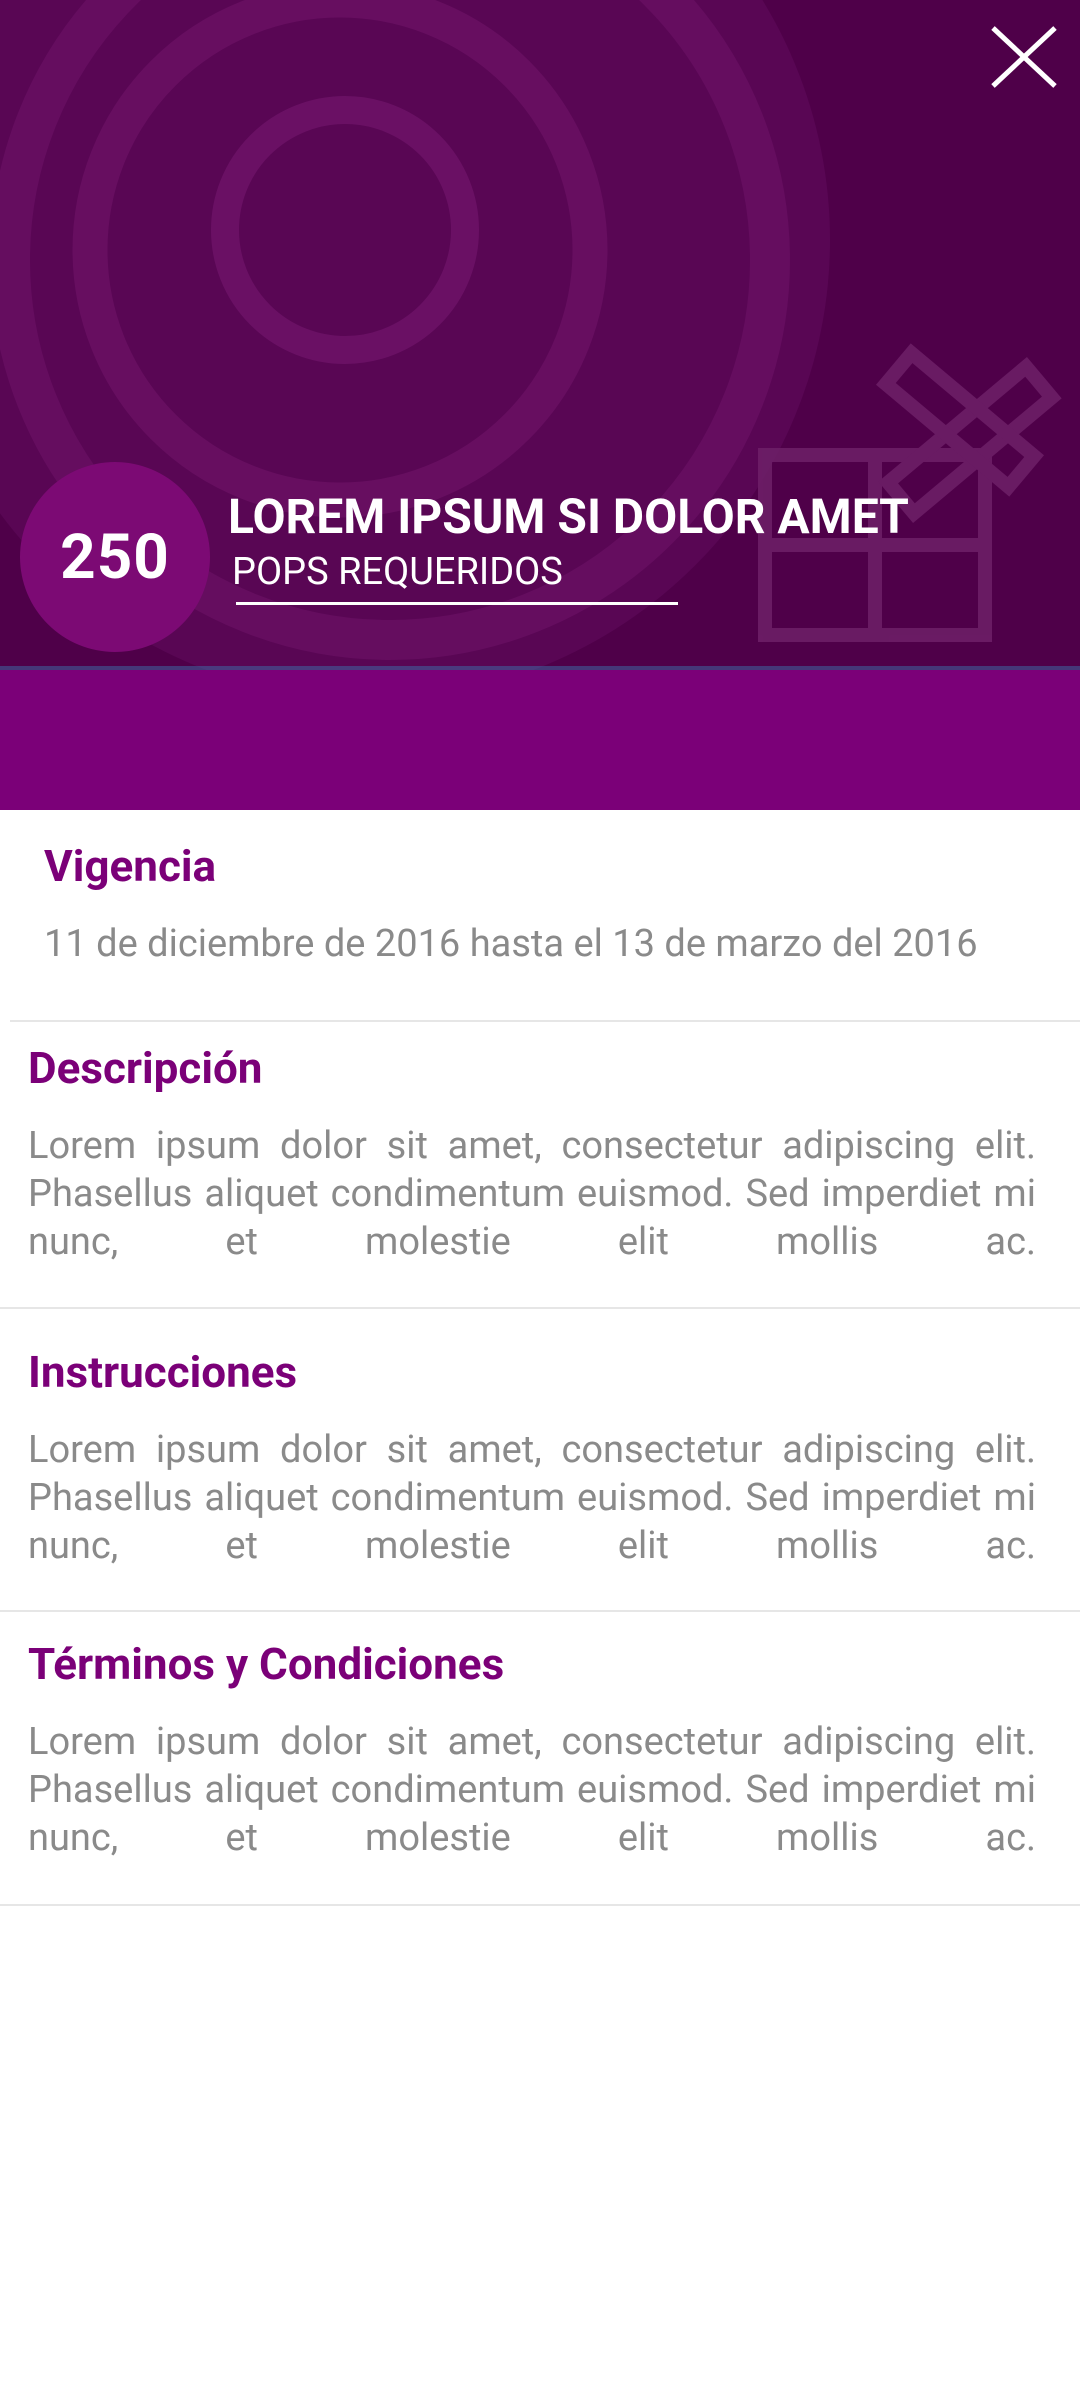 The image size is (1080, 2381). Describe the element at coordinates (540, 740) in the screenshot. I see `accent-band` at that location.